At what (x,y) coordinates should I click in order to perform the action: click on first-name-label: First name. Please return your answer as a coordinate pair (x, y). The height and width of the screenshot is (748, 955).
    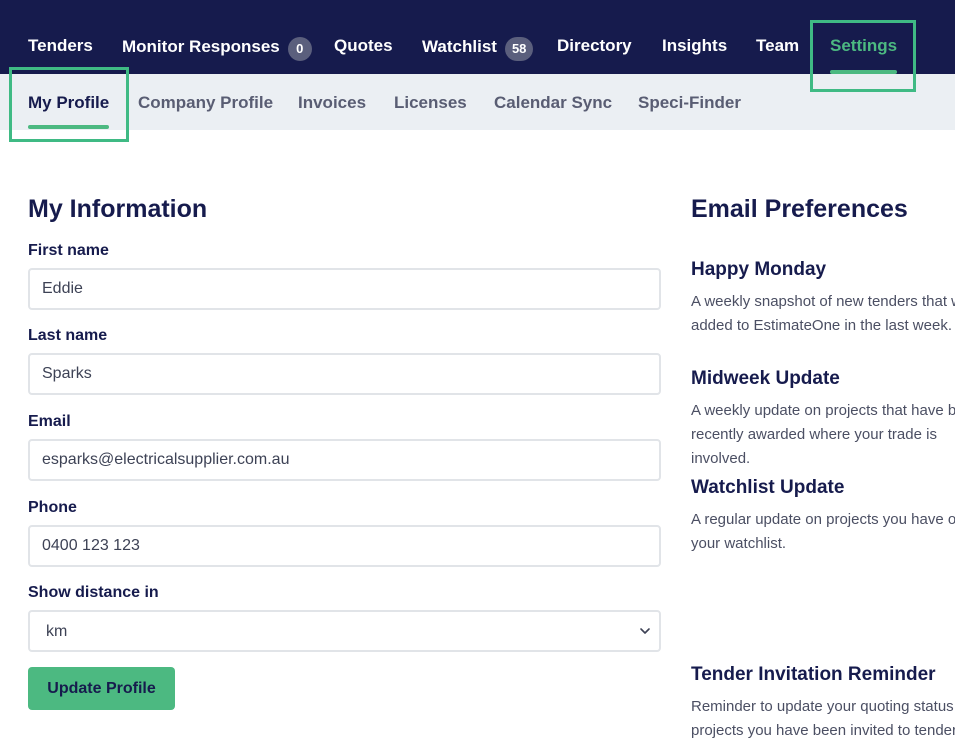
    Looking at the image, I should click on (68, 250).